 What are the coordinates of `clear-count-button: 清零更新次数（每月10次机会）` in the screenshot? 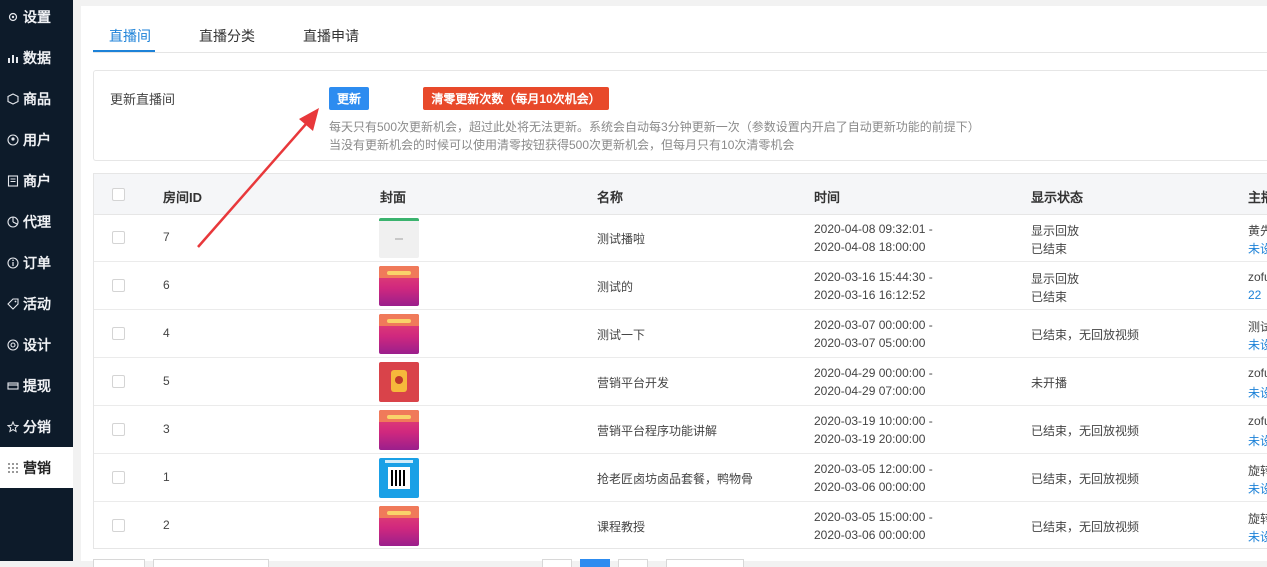 It's located at (516, 98).